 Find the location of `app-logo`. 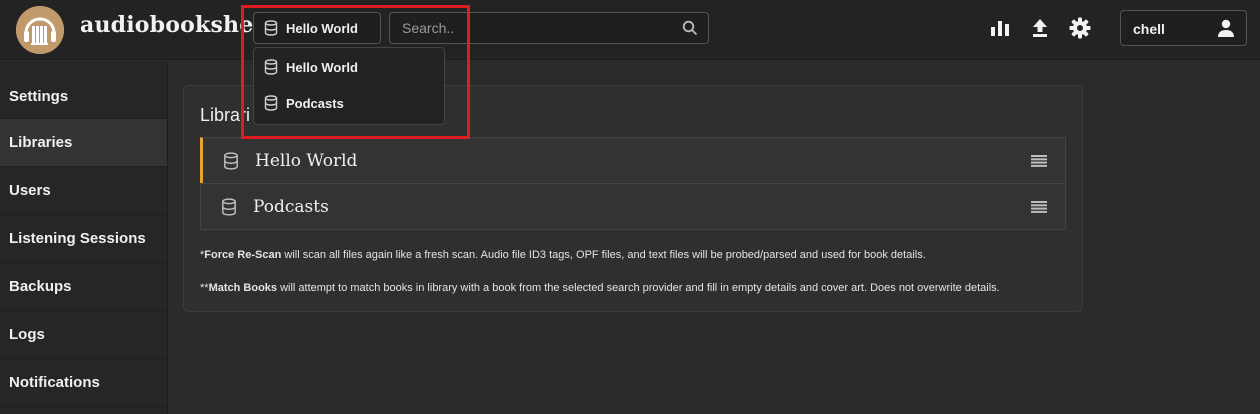

app-logo is located at coordinates (40, 30).